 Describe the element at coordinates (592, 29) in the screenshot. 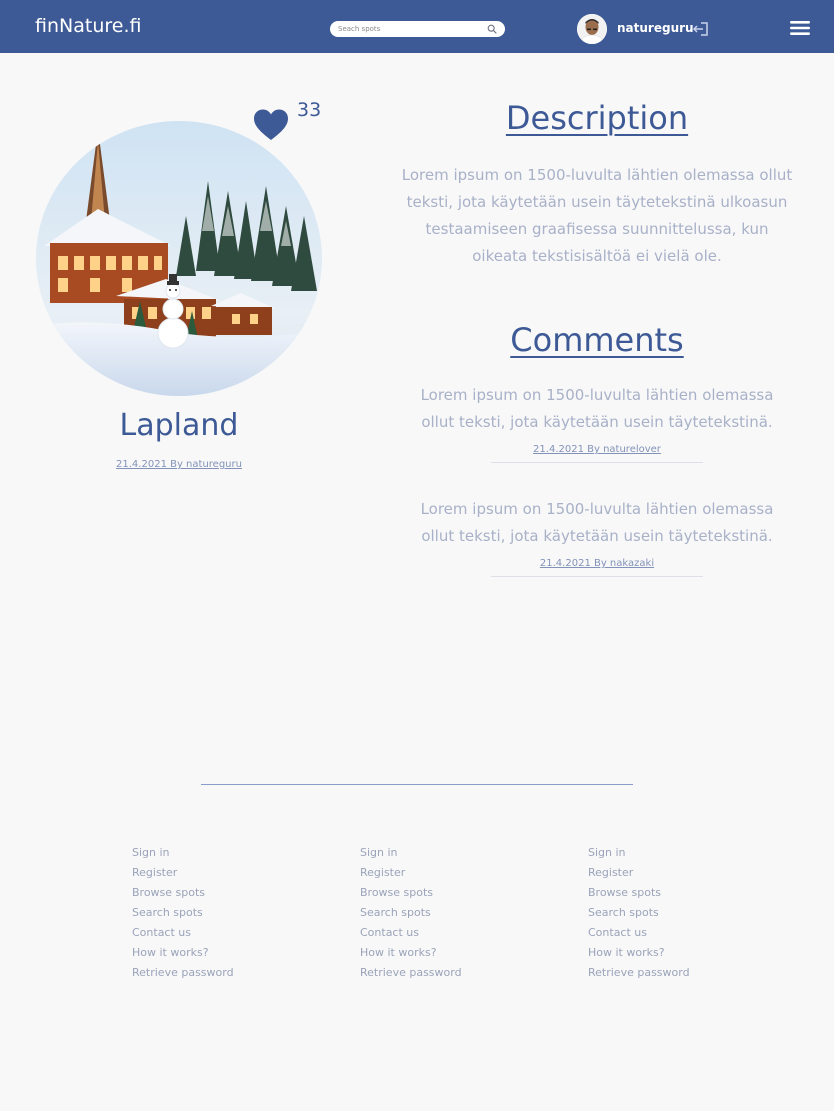

I see `user-avatar` at that location.